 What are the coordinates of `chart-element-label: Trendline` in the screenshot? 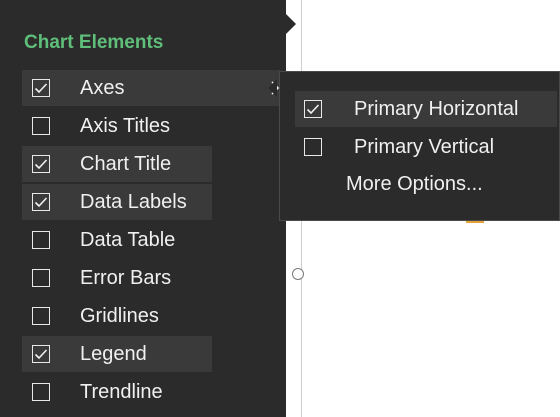 It's located at (121, 391).